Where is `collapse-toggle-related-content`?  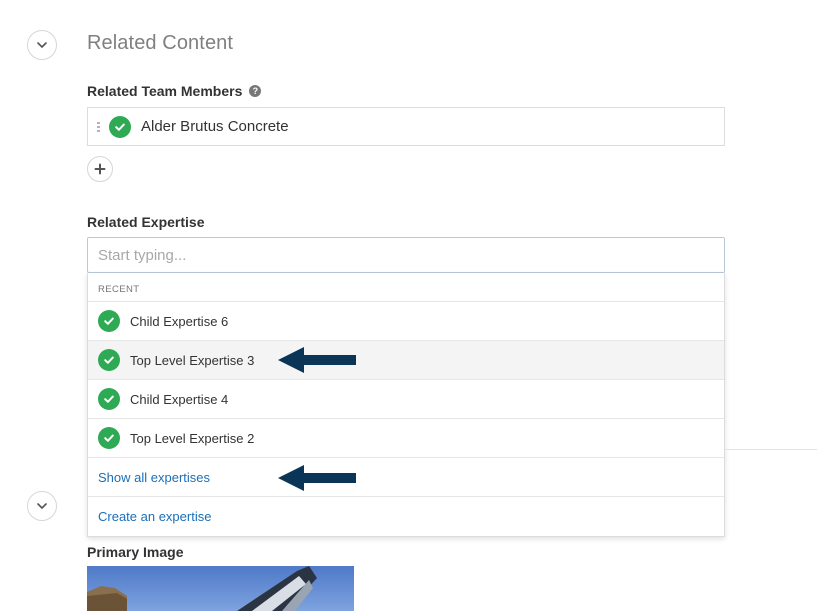 collapse-toggle-related-content is located at coordinates (42, 45).